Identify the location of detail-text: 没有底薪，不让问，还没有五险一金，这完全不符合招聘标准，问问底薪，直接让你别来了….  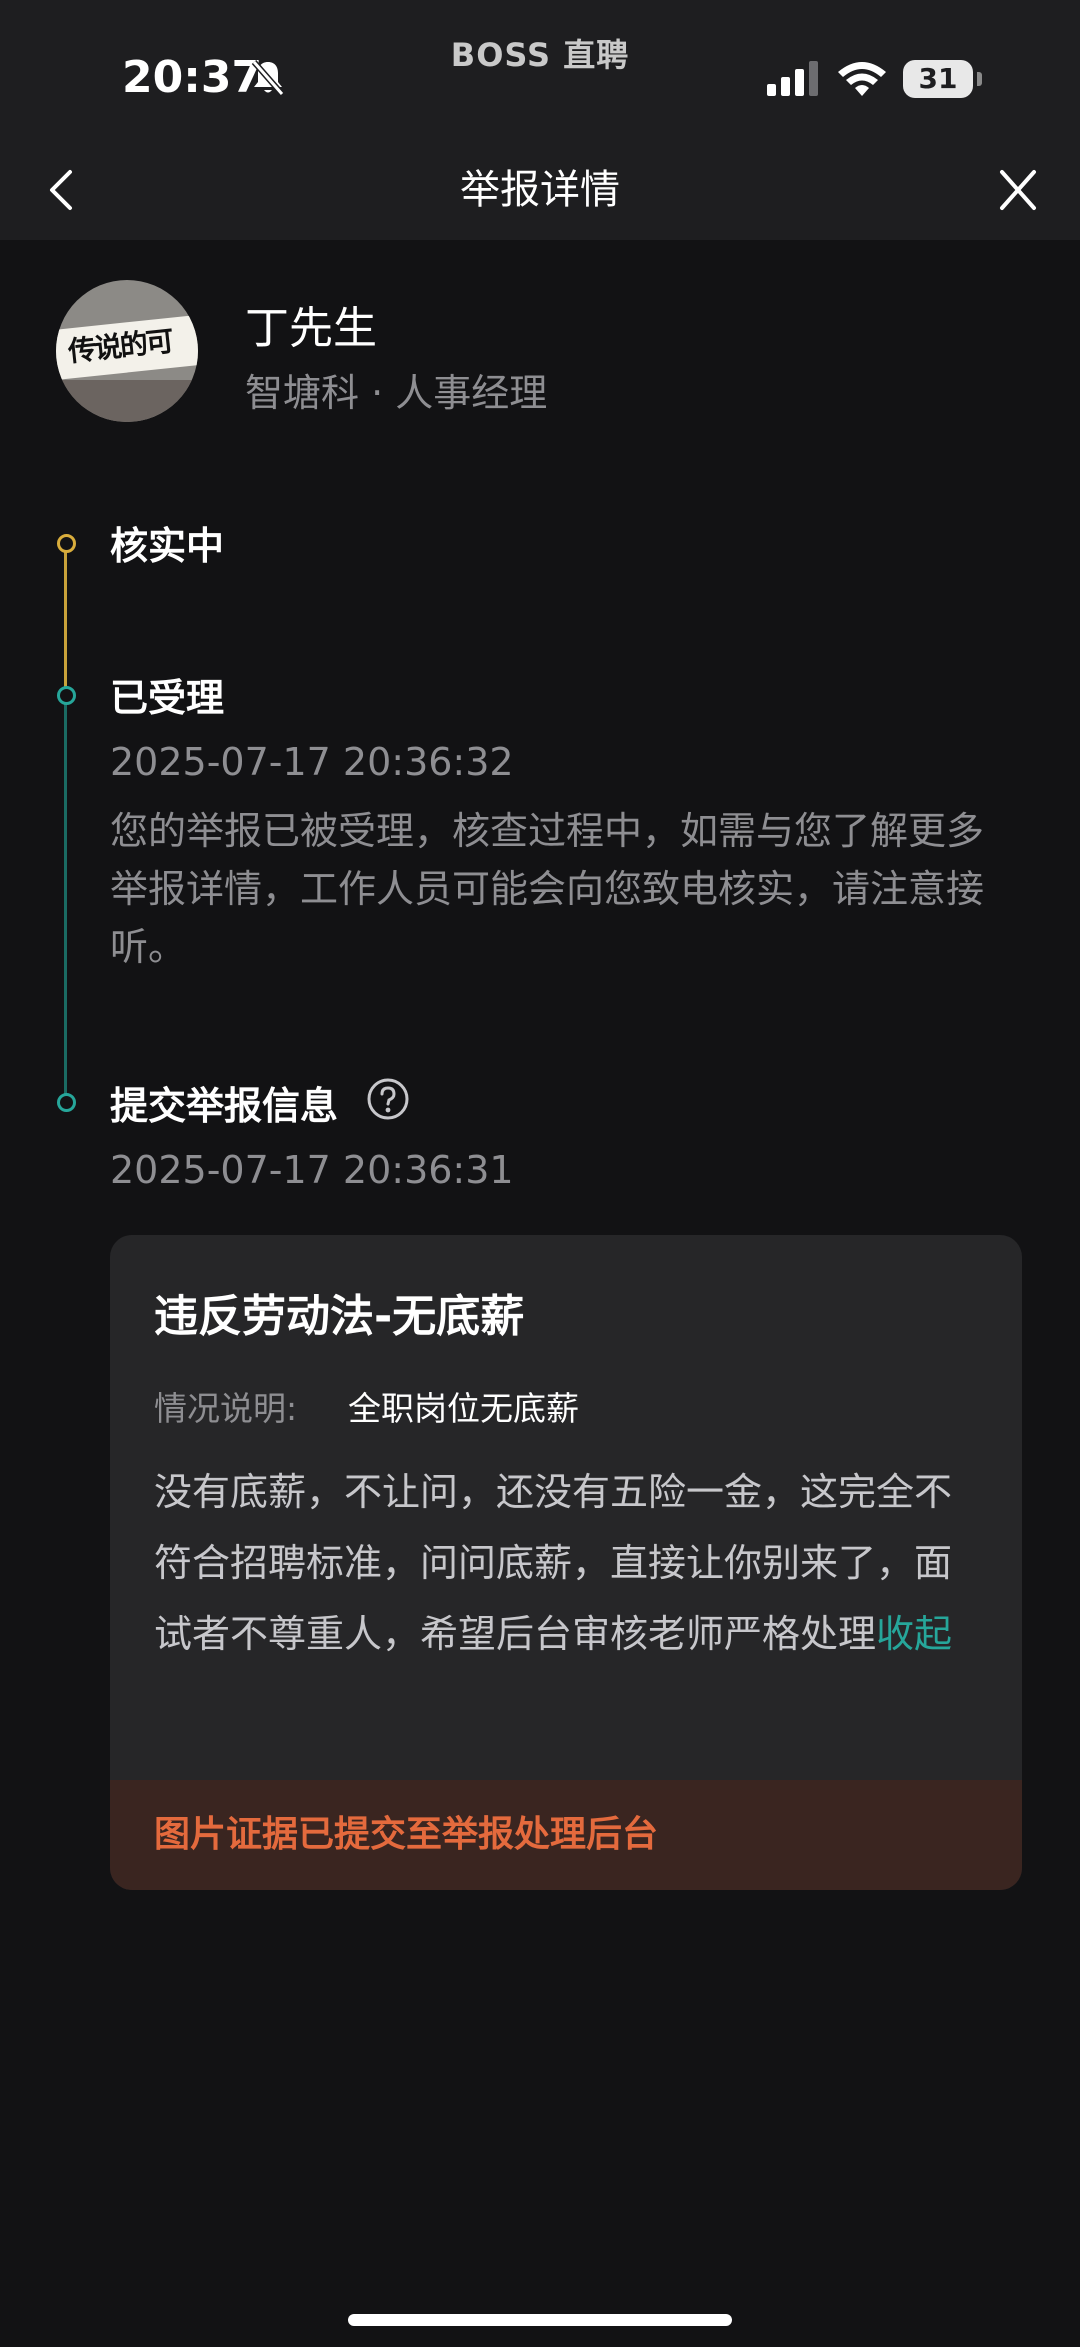
(569, 1563).